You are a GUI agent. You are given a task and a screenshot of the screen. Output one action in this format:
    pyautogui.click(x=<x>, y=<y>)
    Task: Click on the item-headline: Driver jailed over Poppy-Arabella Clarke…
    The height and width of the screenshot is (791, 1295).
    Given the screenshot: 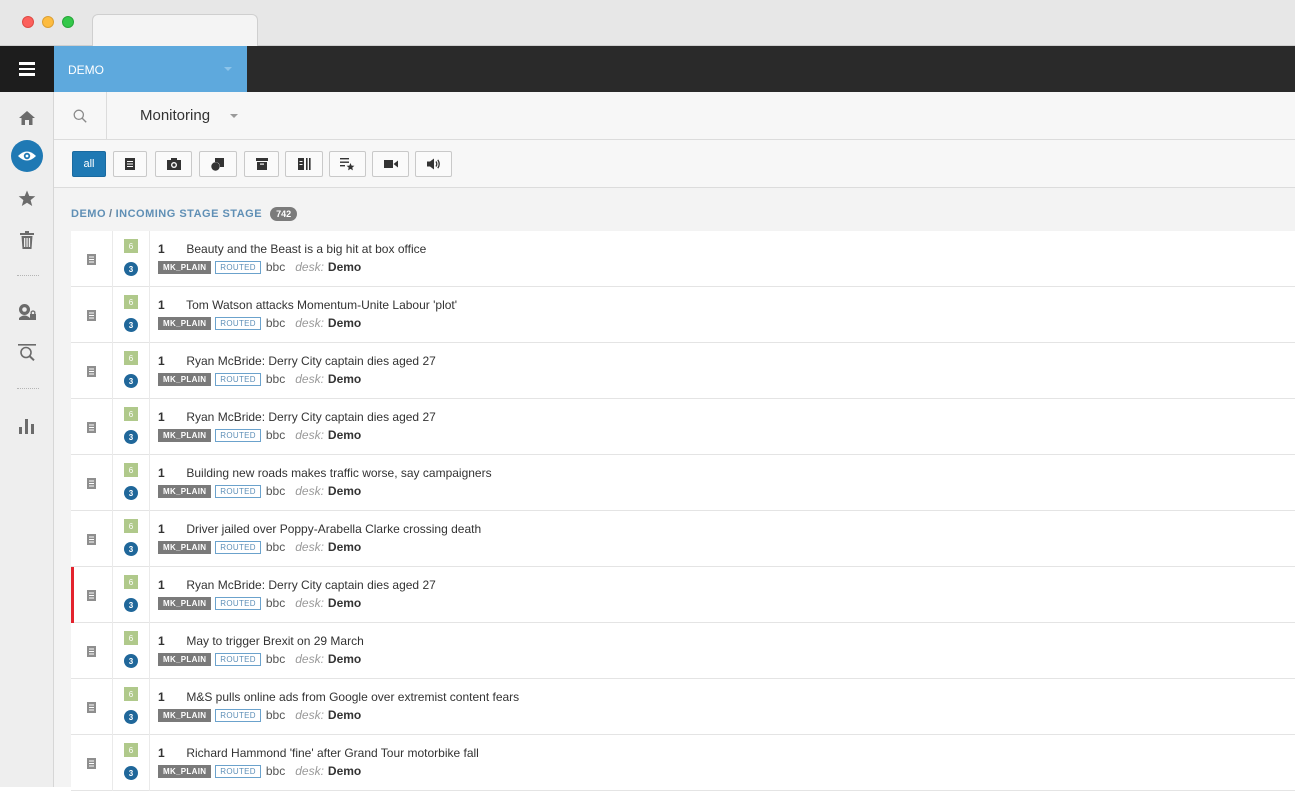 What is the action you would take?
    pyautogui.click(x=334, y=529)
    